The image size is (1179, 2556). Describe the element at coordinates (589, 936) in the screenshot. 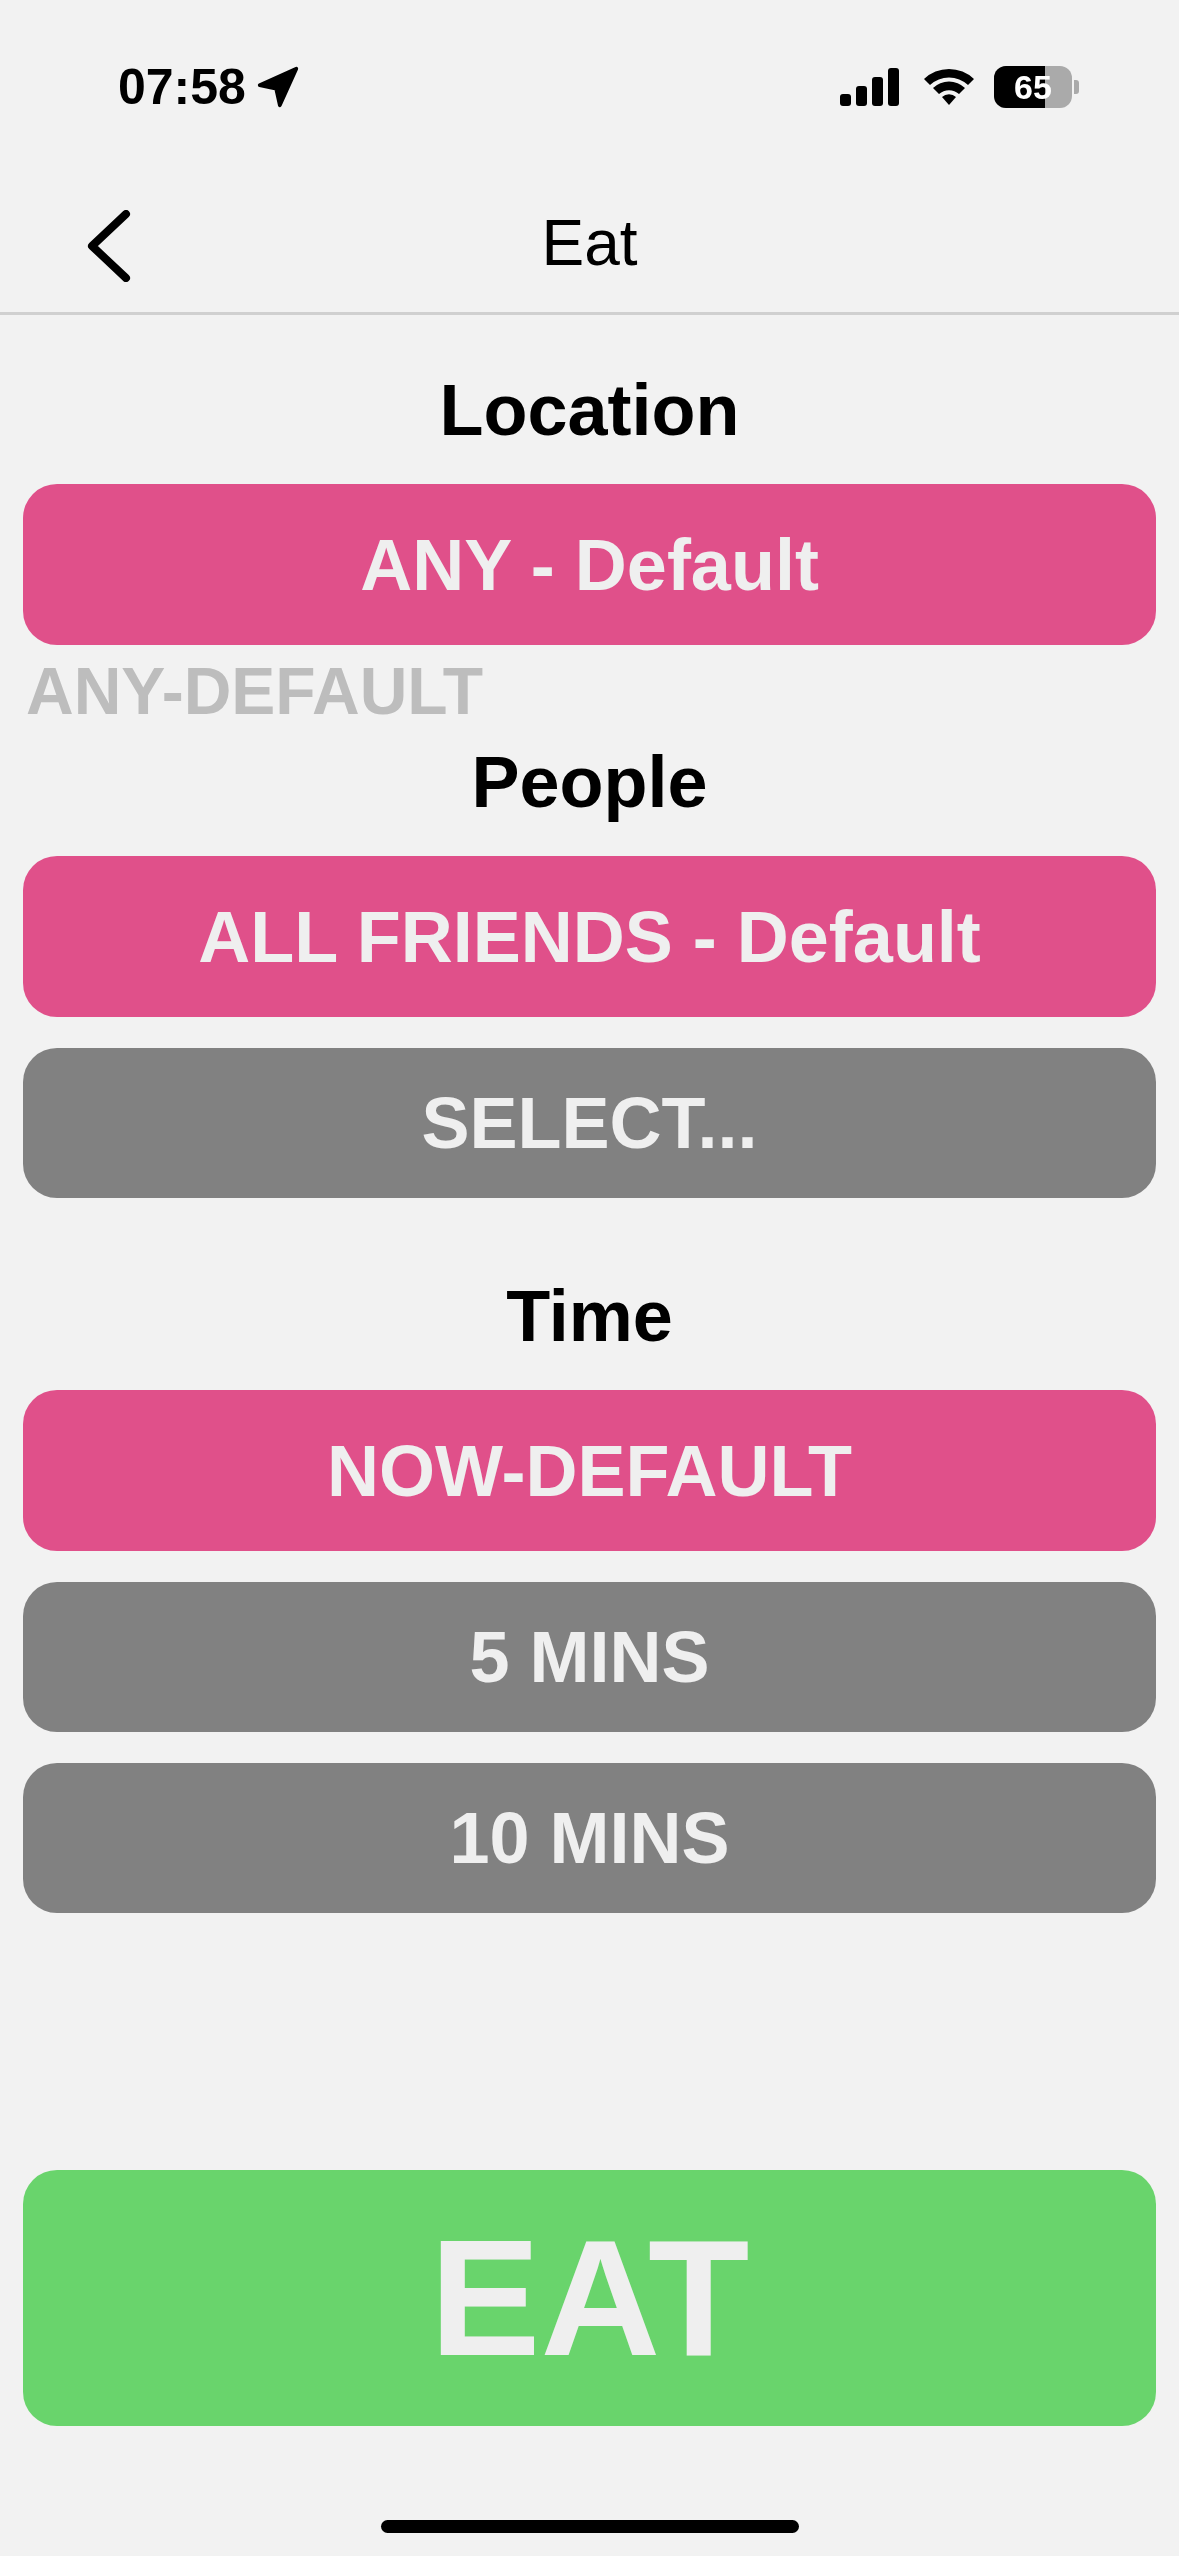

I see `option-button: ALL FRIENDS - Default` at that location.